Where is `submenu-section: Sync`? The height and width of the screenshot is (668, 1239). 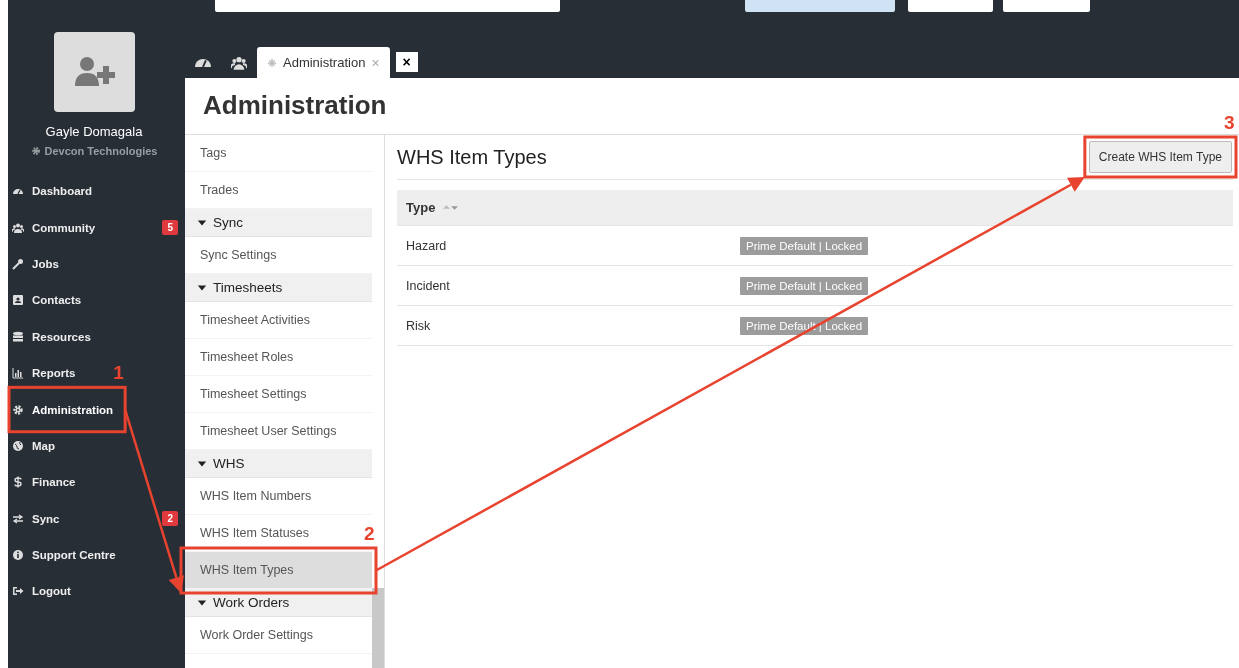 submenu-section: Sync is located at coordinates (278, 223).